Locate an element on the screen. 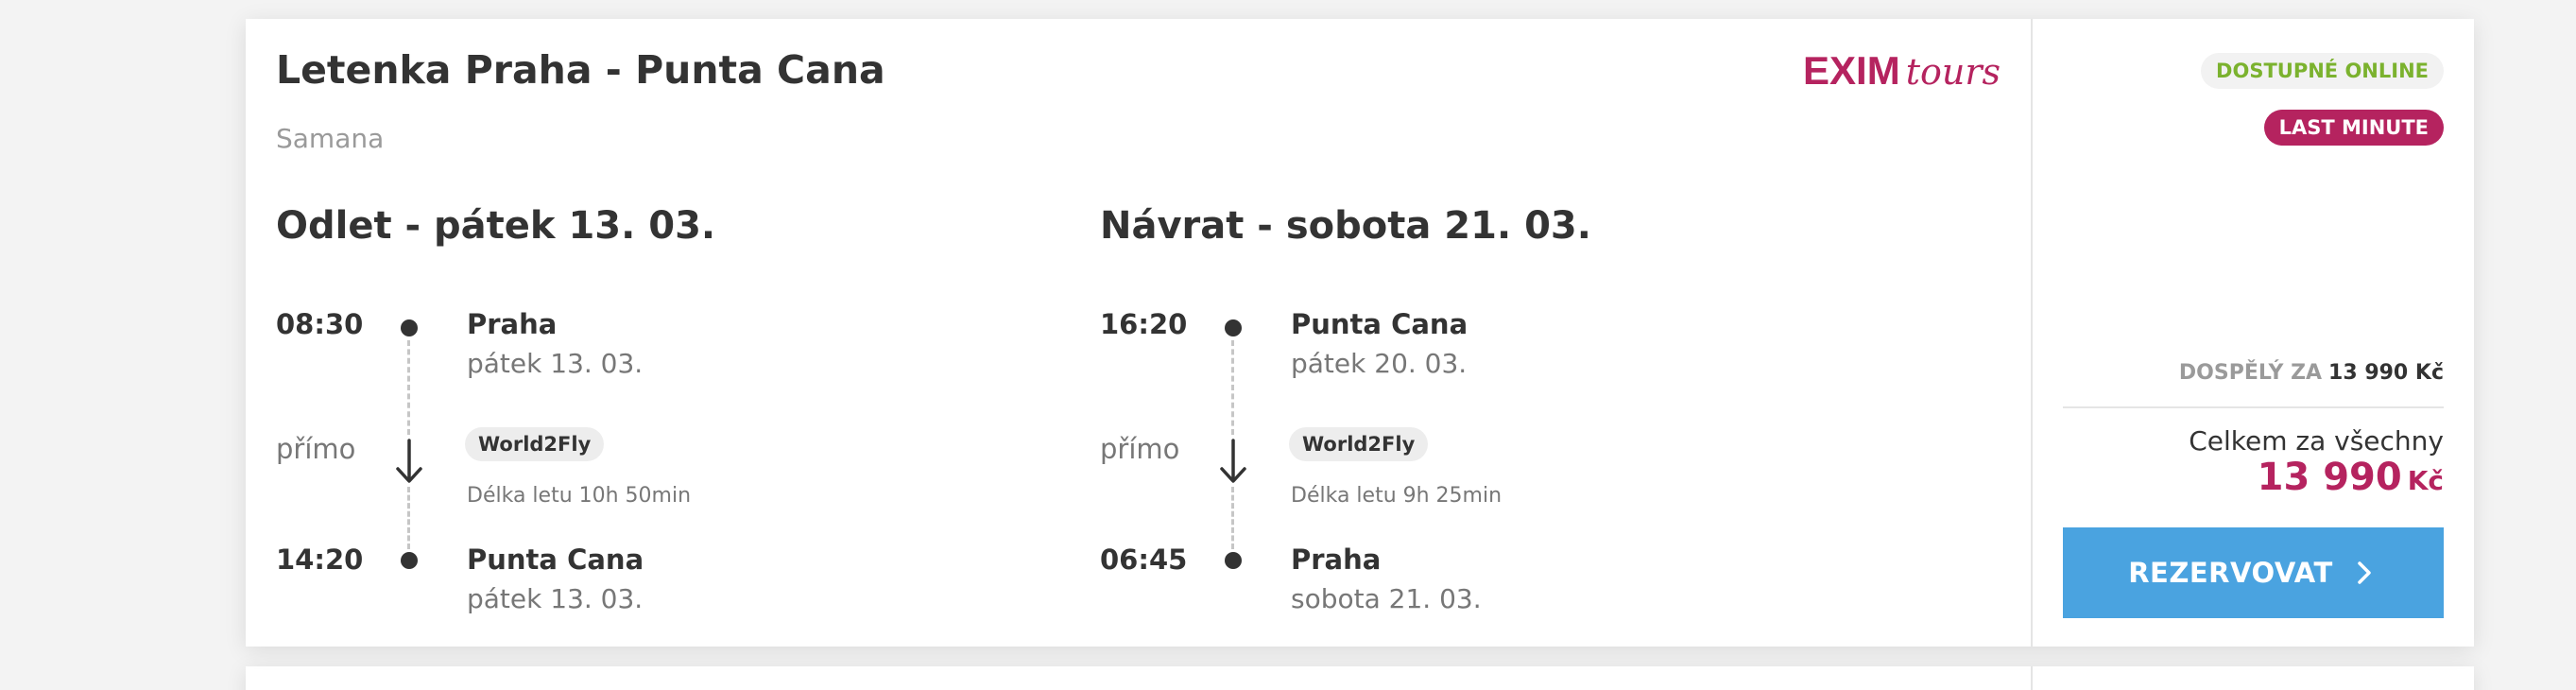 This screenshot has height=690, width=2576. arrival-date: pátek 13. 03. is located at coordinates (555, 599).